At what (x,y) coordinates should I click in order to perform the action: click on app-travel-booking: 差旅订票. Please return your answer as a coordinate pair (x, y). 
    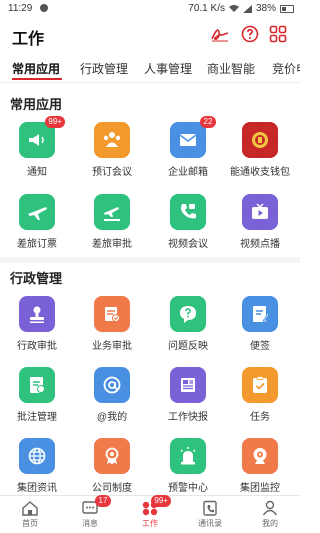
    Looking at the image, I should click on (37, 222).